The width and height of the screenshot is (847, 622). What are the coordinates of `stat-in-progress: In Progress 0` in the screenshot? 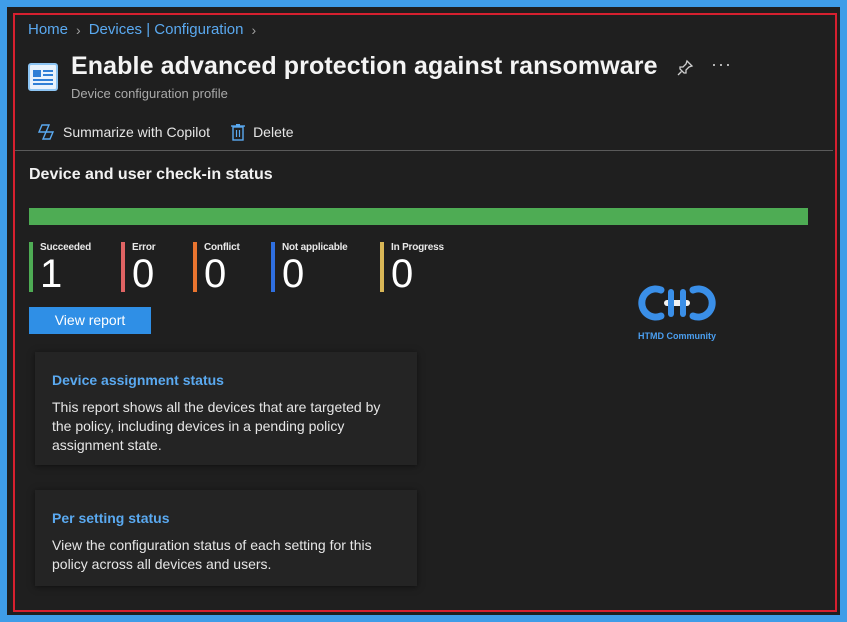 It's located at (412, 269).